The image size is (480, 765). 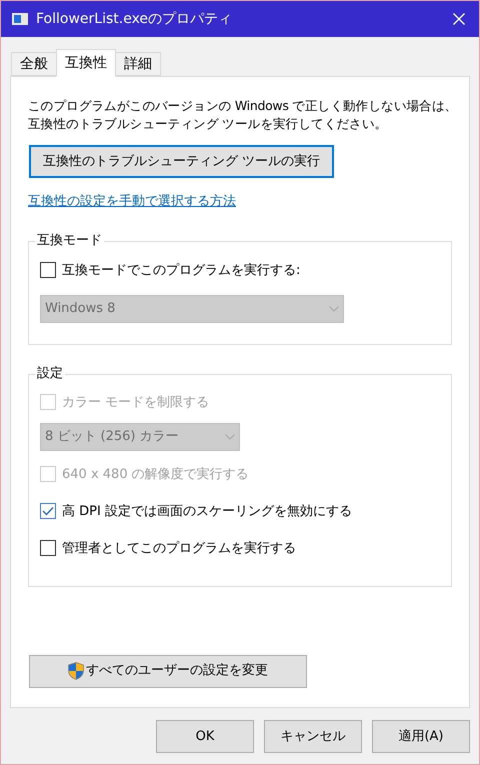 I want to click on shield-icon, so click(x=76, y=671).